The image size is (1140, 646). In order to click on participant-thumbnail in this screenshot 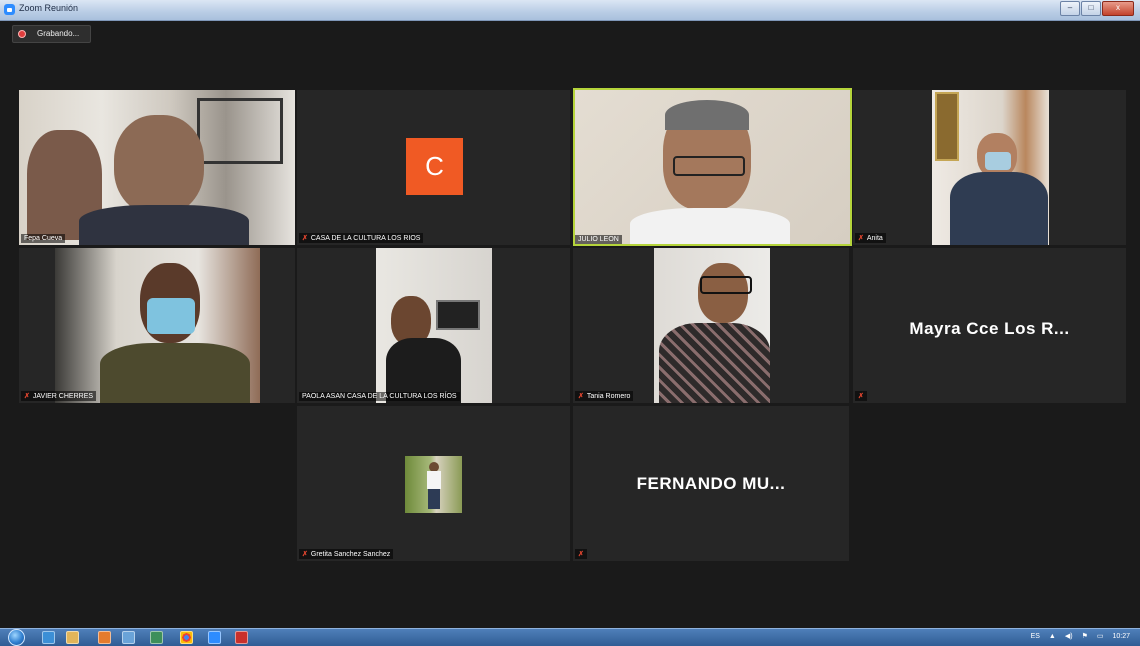, I will do `click(433, 484)`.